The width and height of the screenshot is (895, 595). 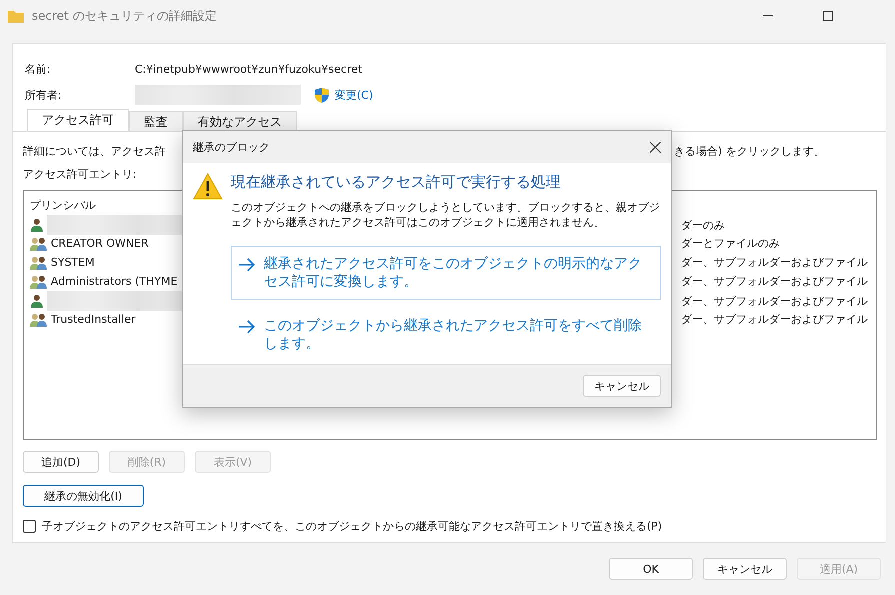 What do you see at coordinates (745, 569) in the screenshot?
I see `dialog-button: キャンセル` at bounding box center [745, 569].